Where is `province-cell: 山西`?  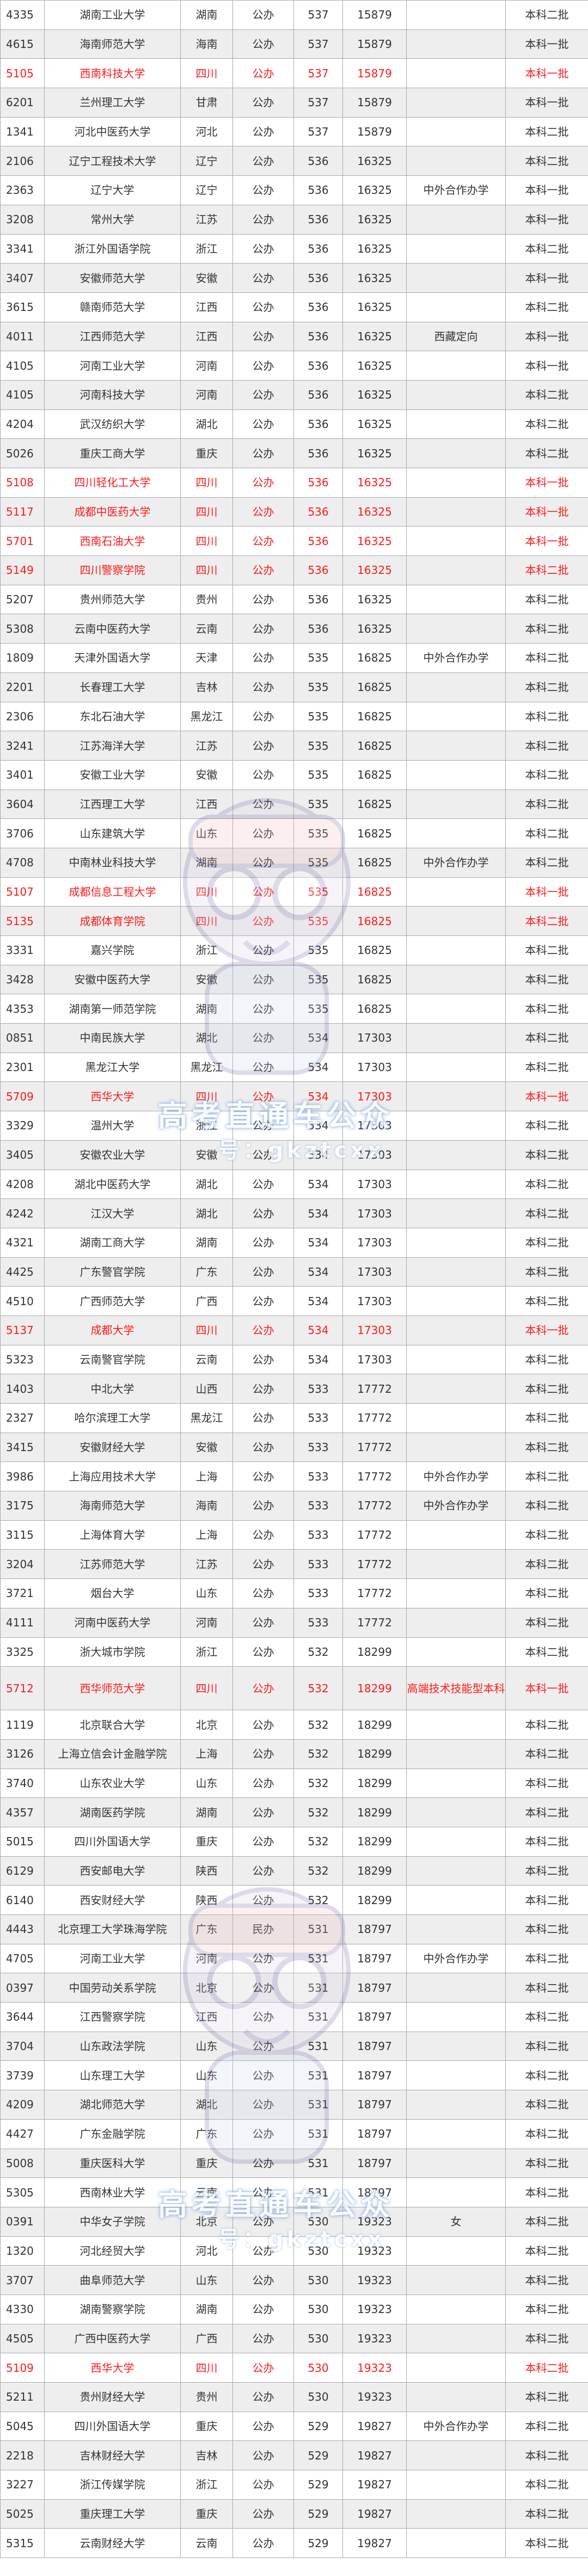
province-cell: 山西 is located at coordinates (206, 1389).